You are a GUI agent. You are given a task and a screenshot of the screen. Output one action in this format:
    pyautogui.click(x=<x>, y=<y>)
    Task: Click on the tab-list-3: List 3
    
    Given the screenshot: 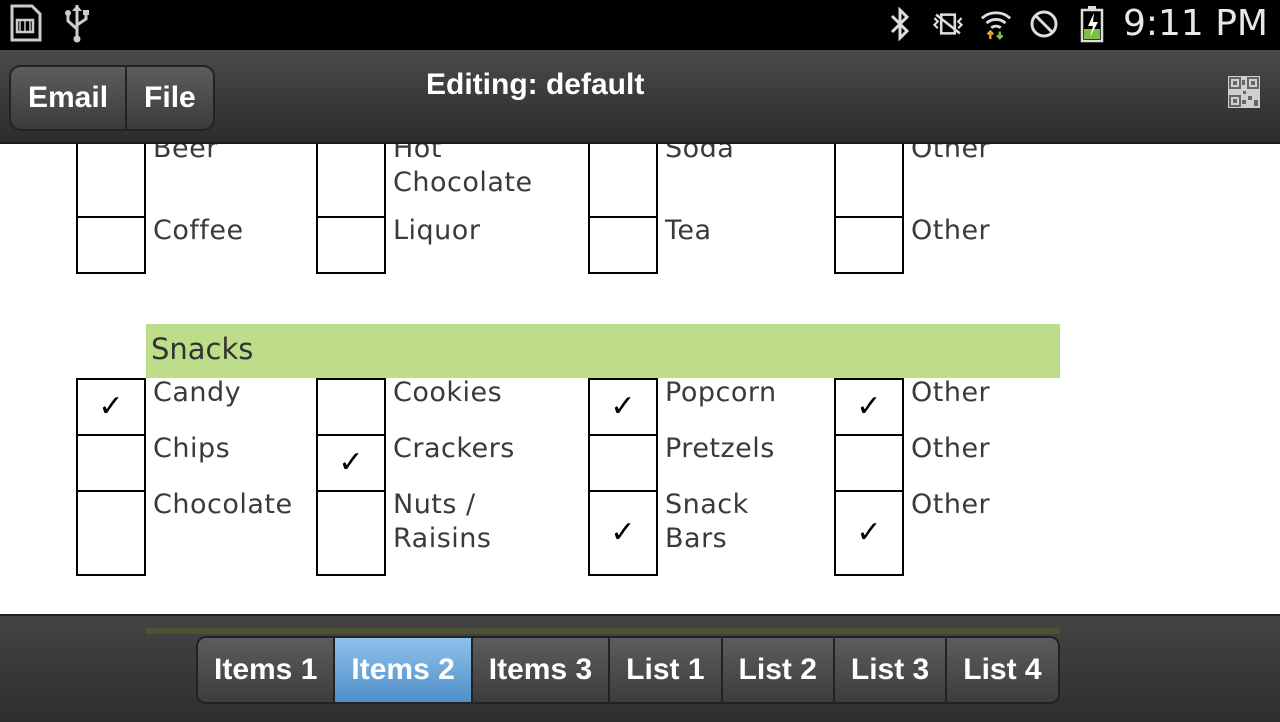 What is the action you would take?
    pyautogui.click(x=889, y=670)
    